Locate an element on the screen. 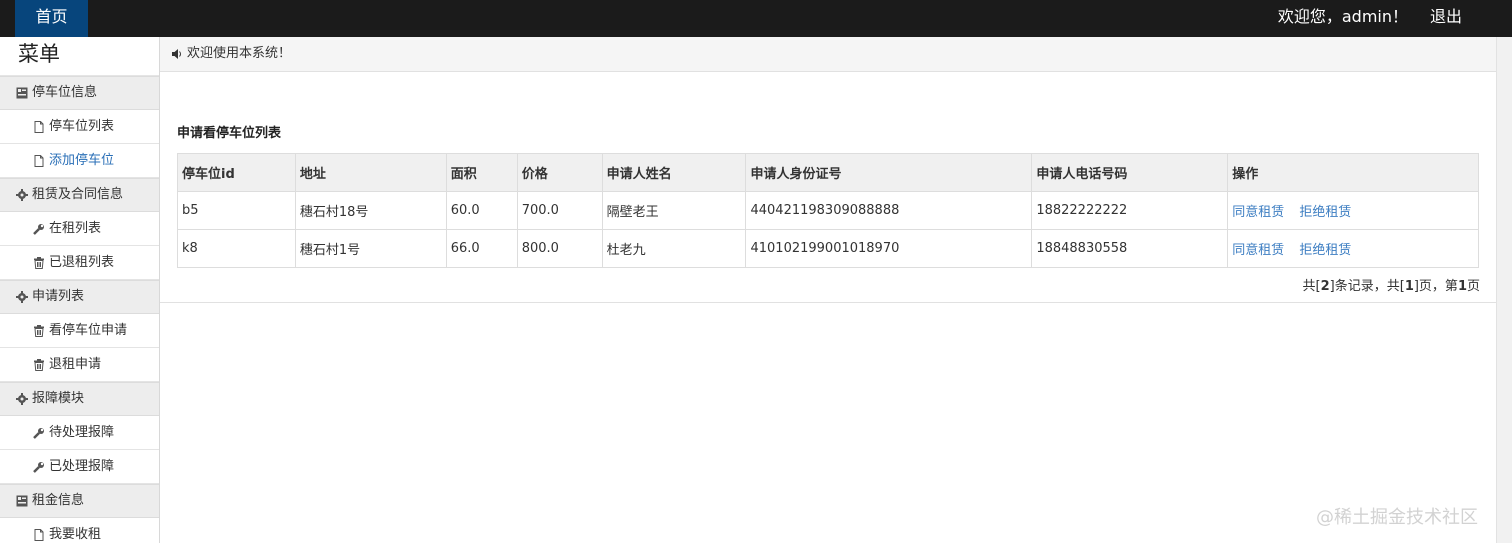  sidebar-item-label: 添加停车位 is located at coordinates (82, 160).